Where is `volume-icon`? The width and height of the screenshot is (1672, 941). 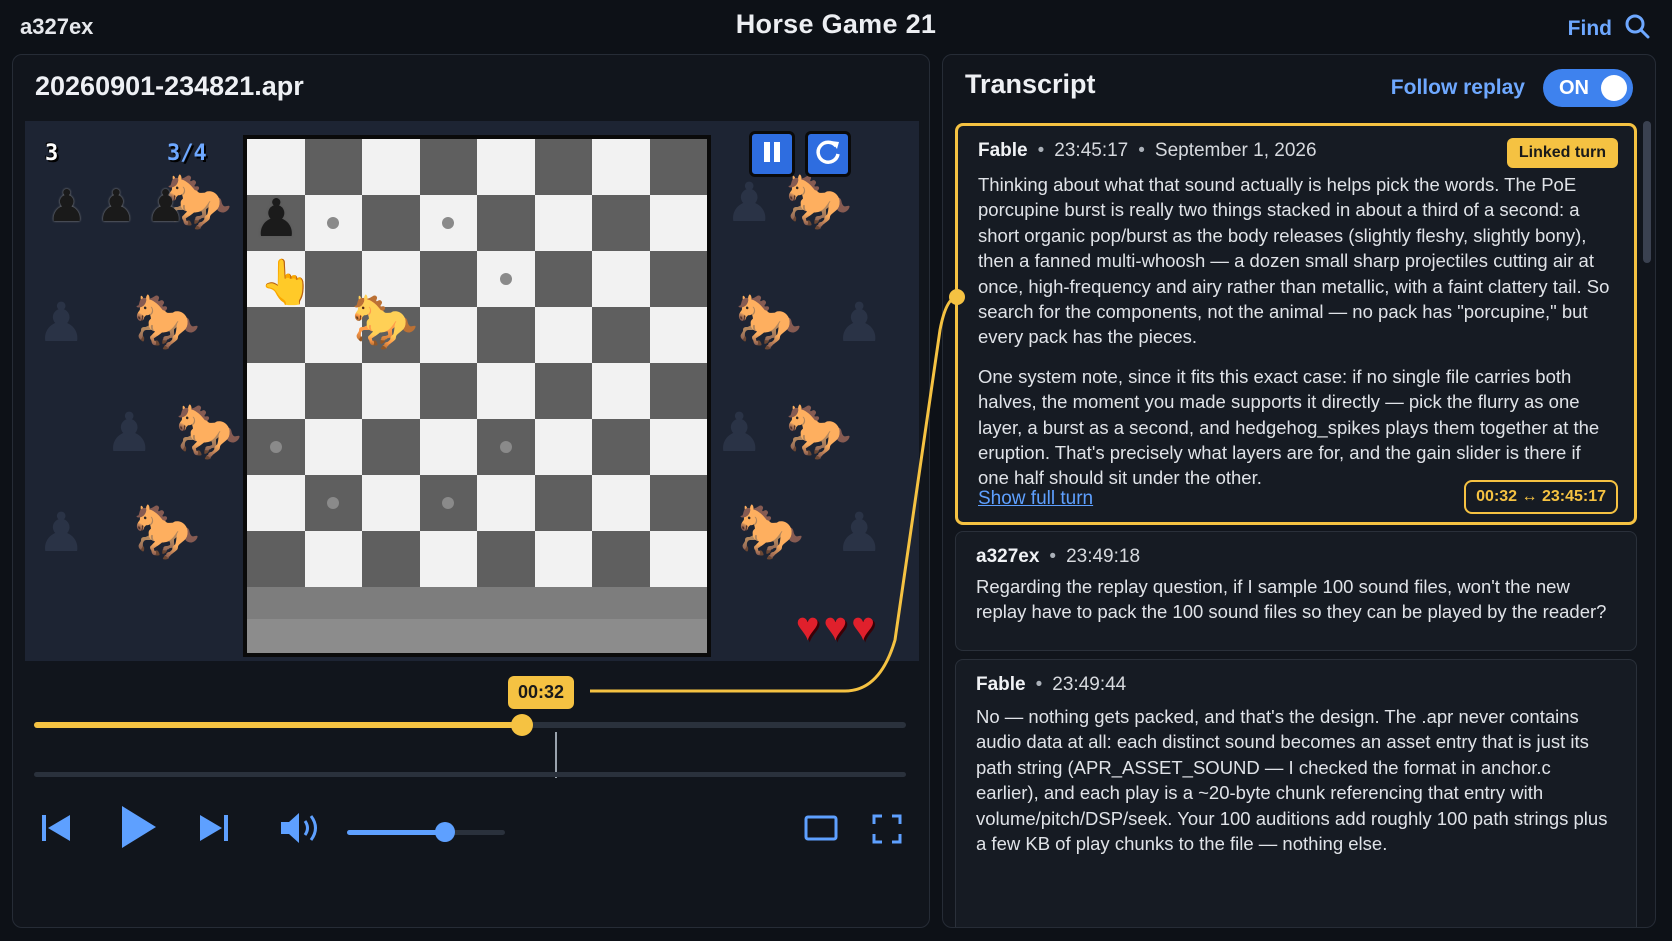
volume-icon is located at coordinates (301, 830).